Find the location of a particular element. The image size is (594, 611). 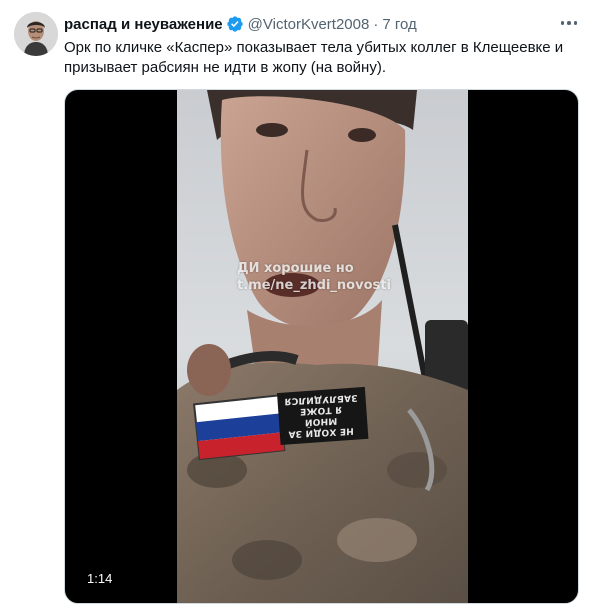

user-handle: @VictorKvert2008 is located at coordinates (309, 24).